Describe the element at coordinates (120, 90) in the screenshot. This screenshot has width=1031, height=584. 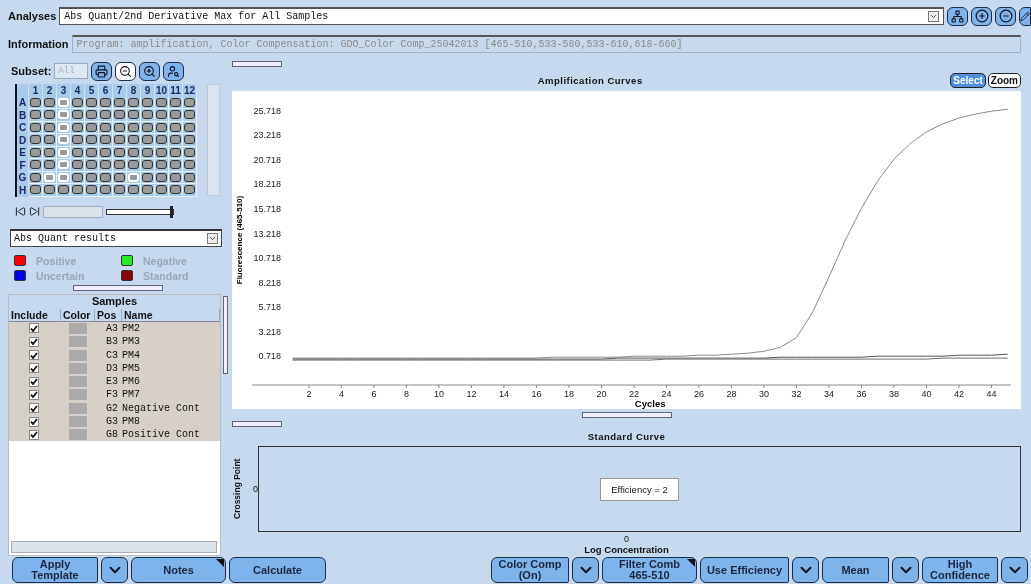
I see `column-header: 7` at that location.